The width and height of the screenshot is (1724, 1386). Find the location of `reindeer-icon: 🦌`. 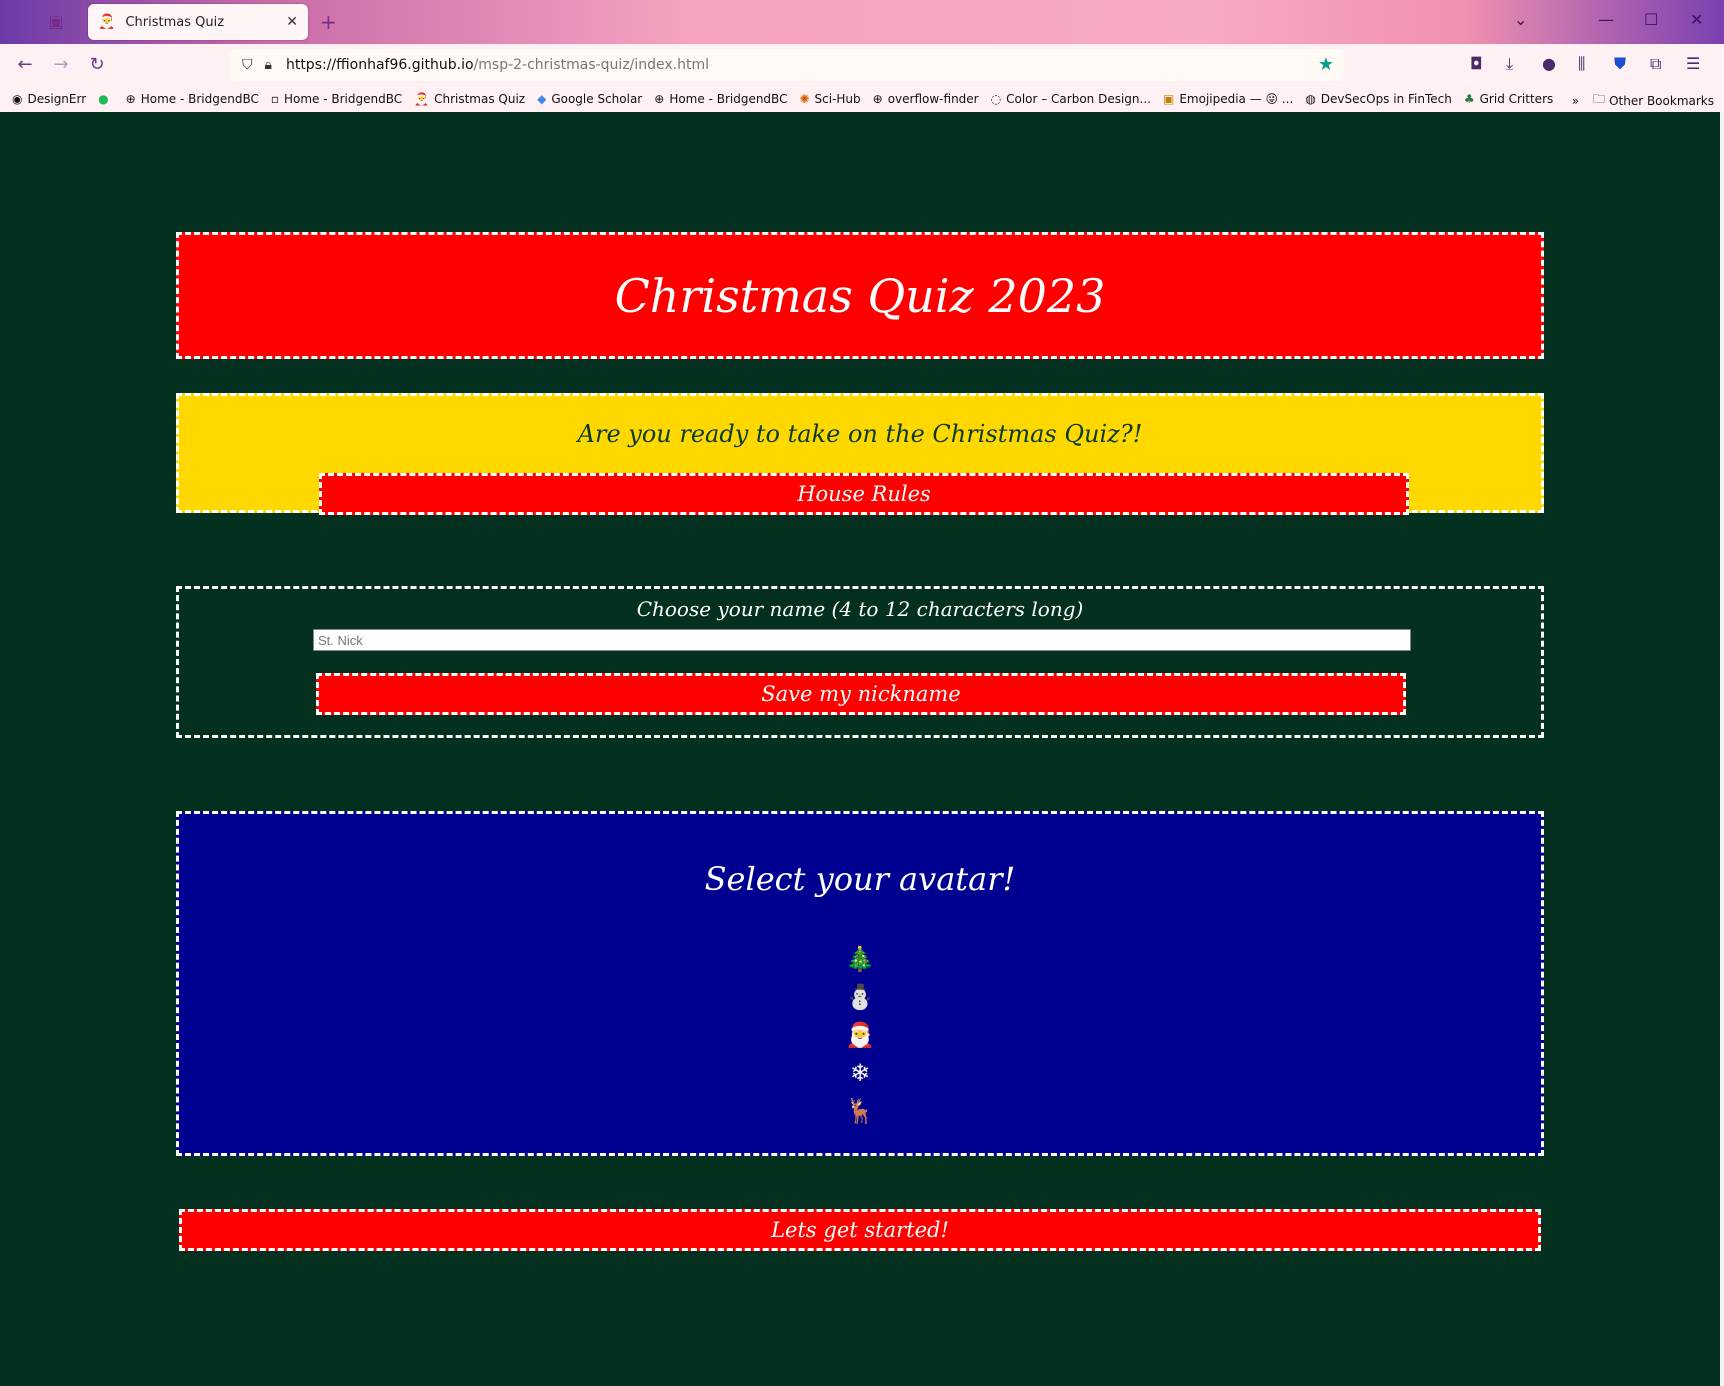

reindeer-icon: 🦌 is located at coordinates (860, 1111).